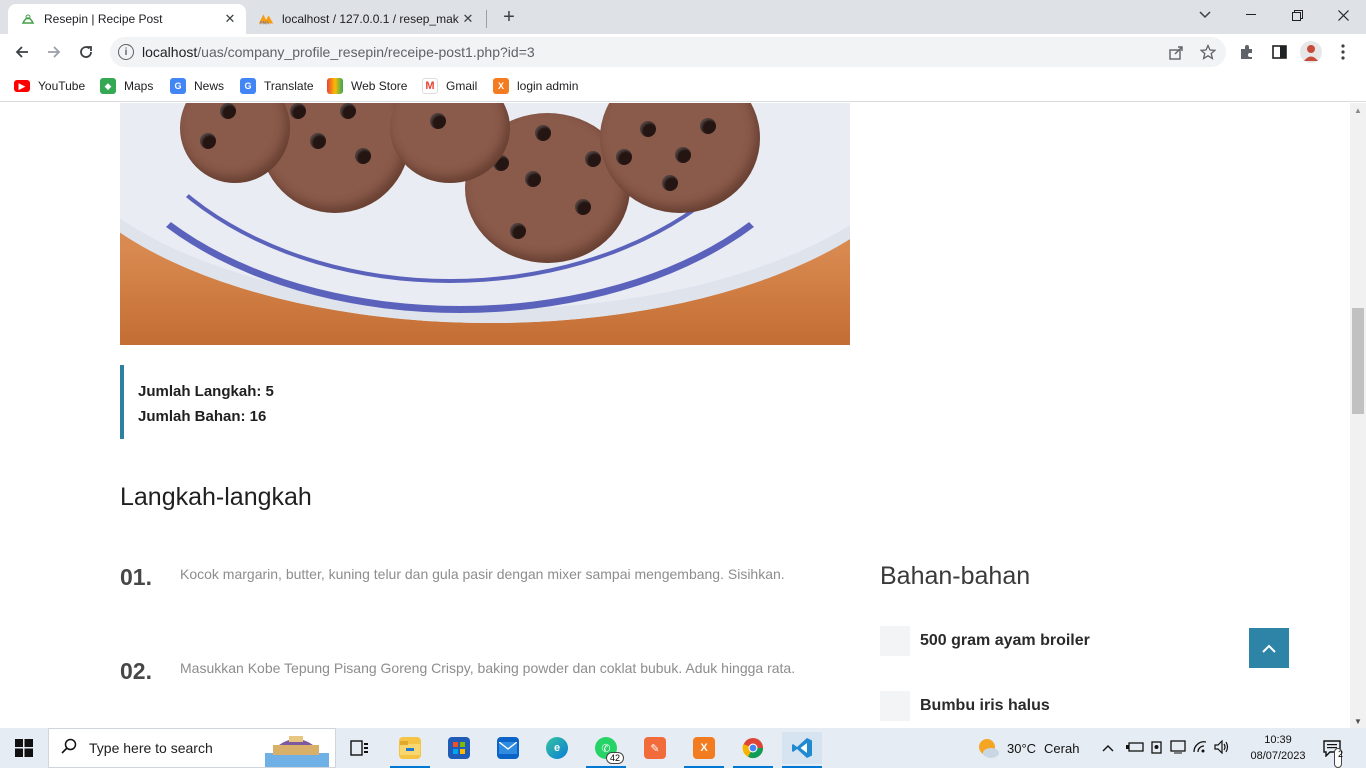  I want to click on search-icon, so click(69, 748).